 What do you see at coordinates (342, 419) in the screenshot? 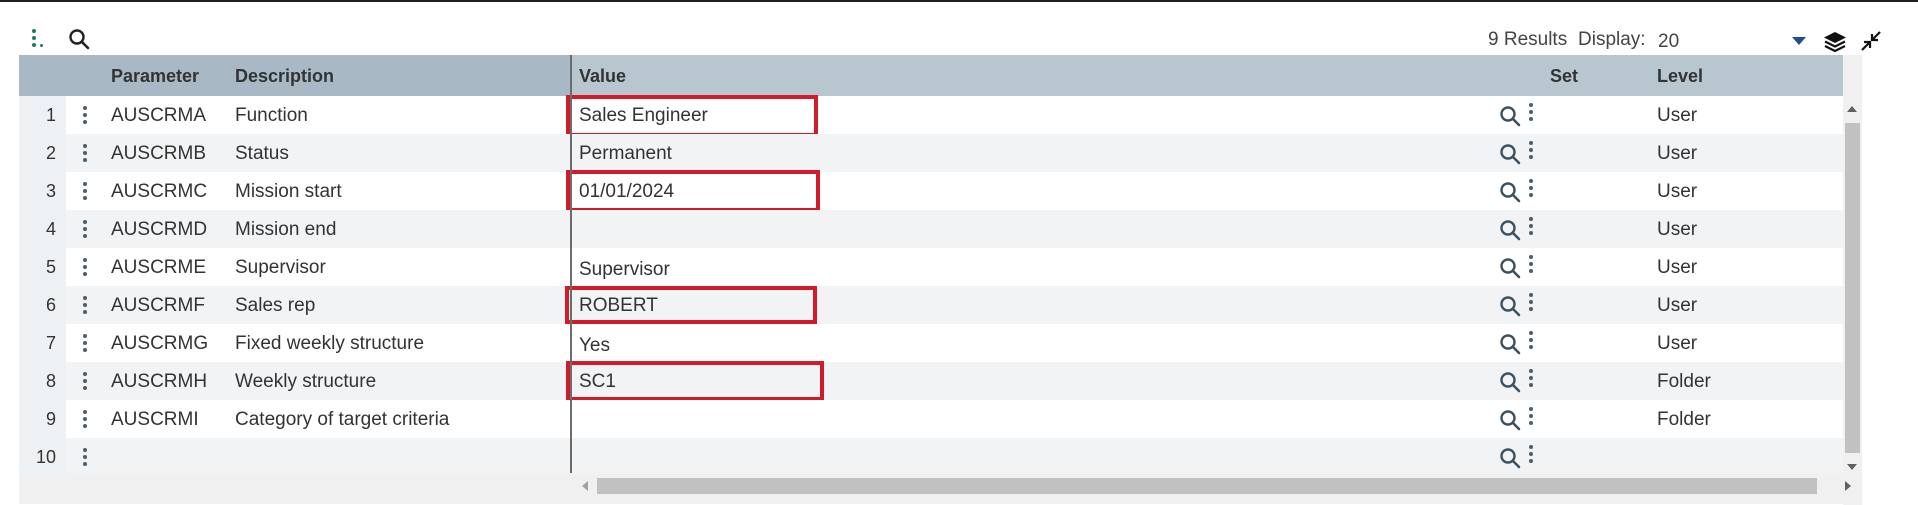
I see `description-cell: Category of target criteria` at bounding box center [342, 419].